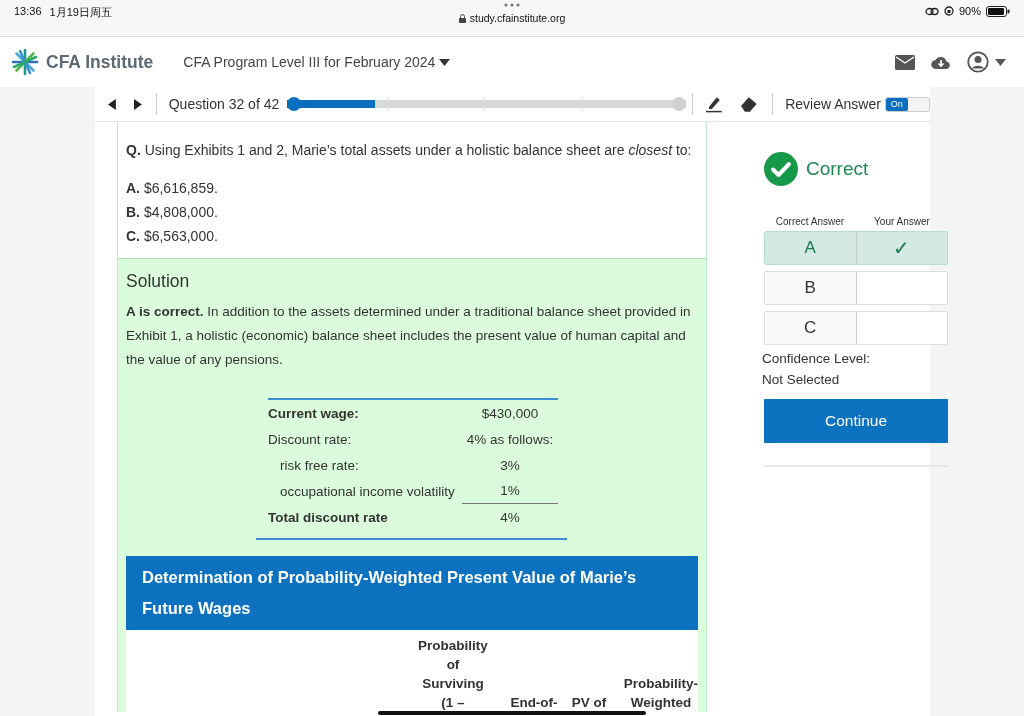 The image size is (1024, 716). Describe the element at coordinates (534, 702) in the screenshot. I see `column-header: End-of-` at that location.